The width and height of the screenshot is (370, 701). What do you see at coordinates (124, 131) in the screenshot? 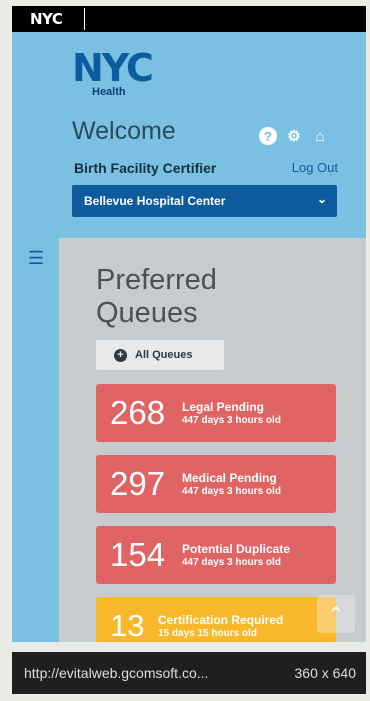
I see `welcome-heading: Welcome` at bounding box center [124, 131].